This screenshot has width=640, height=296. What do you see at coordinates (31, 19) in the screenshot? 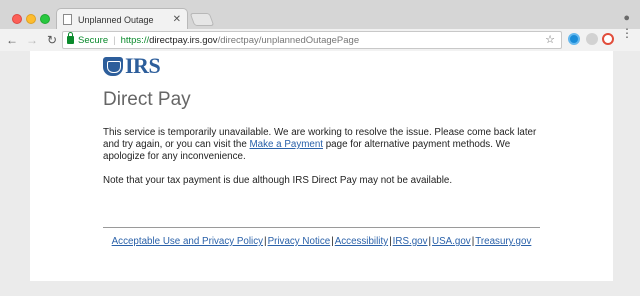
I see `minimize-window-button` at bounding box center [31, 19].